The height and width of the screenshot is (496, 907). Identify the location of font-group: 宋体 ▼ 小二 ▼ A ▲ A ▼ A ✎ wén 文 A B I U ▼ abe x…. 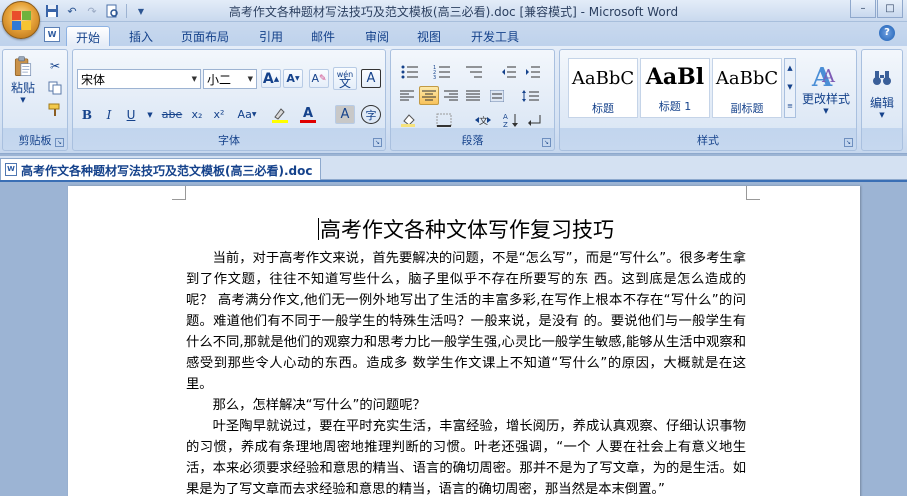
(229, 100).